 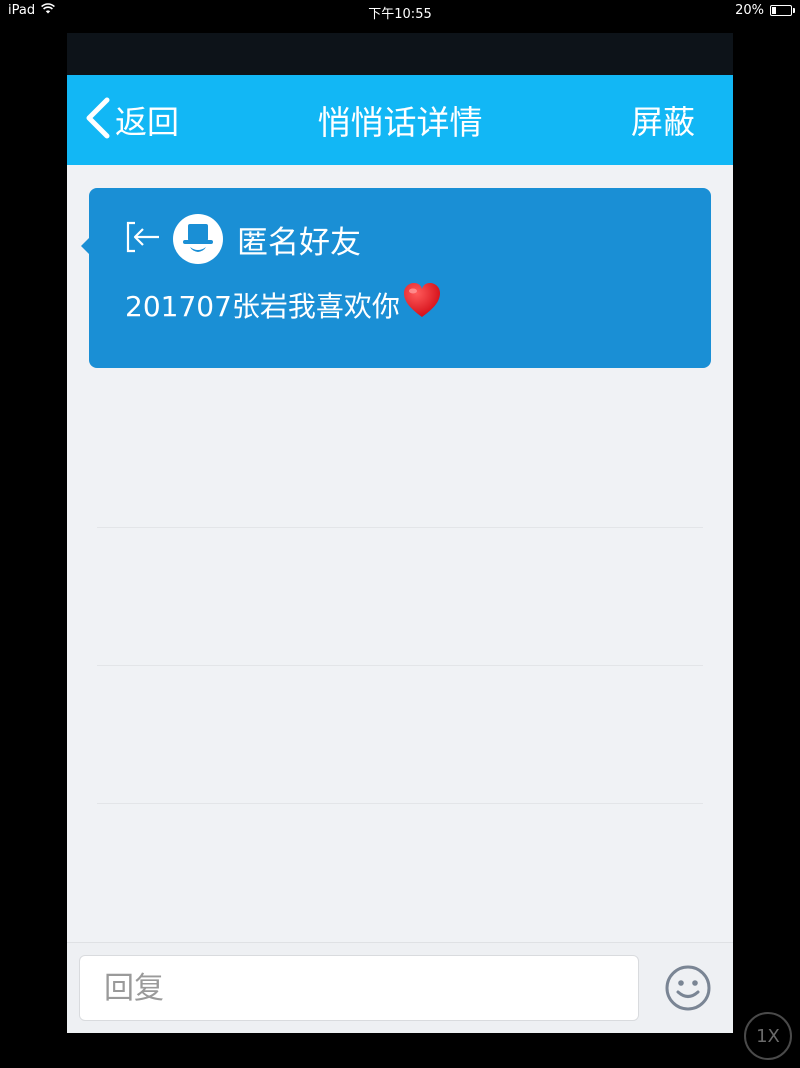 I want to click on reply-bar, so click(x=400, y=987).